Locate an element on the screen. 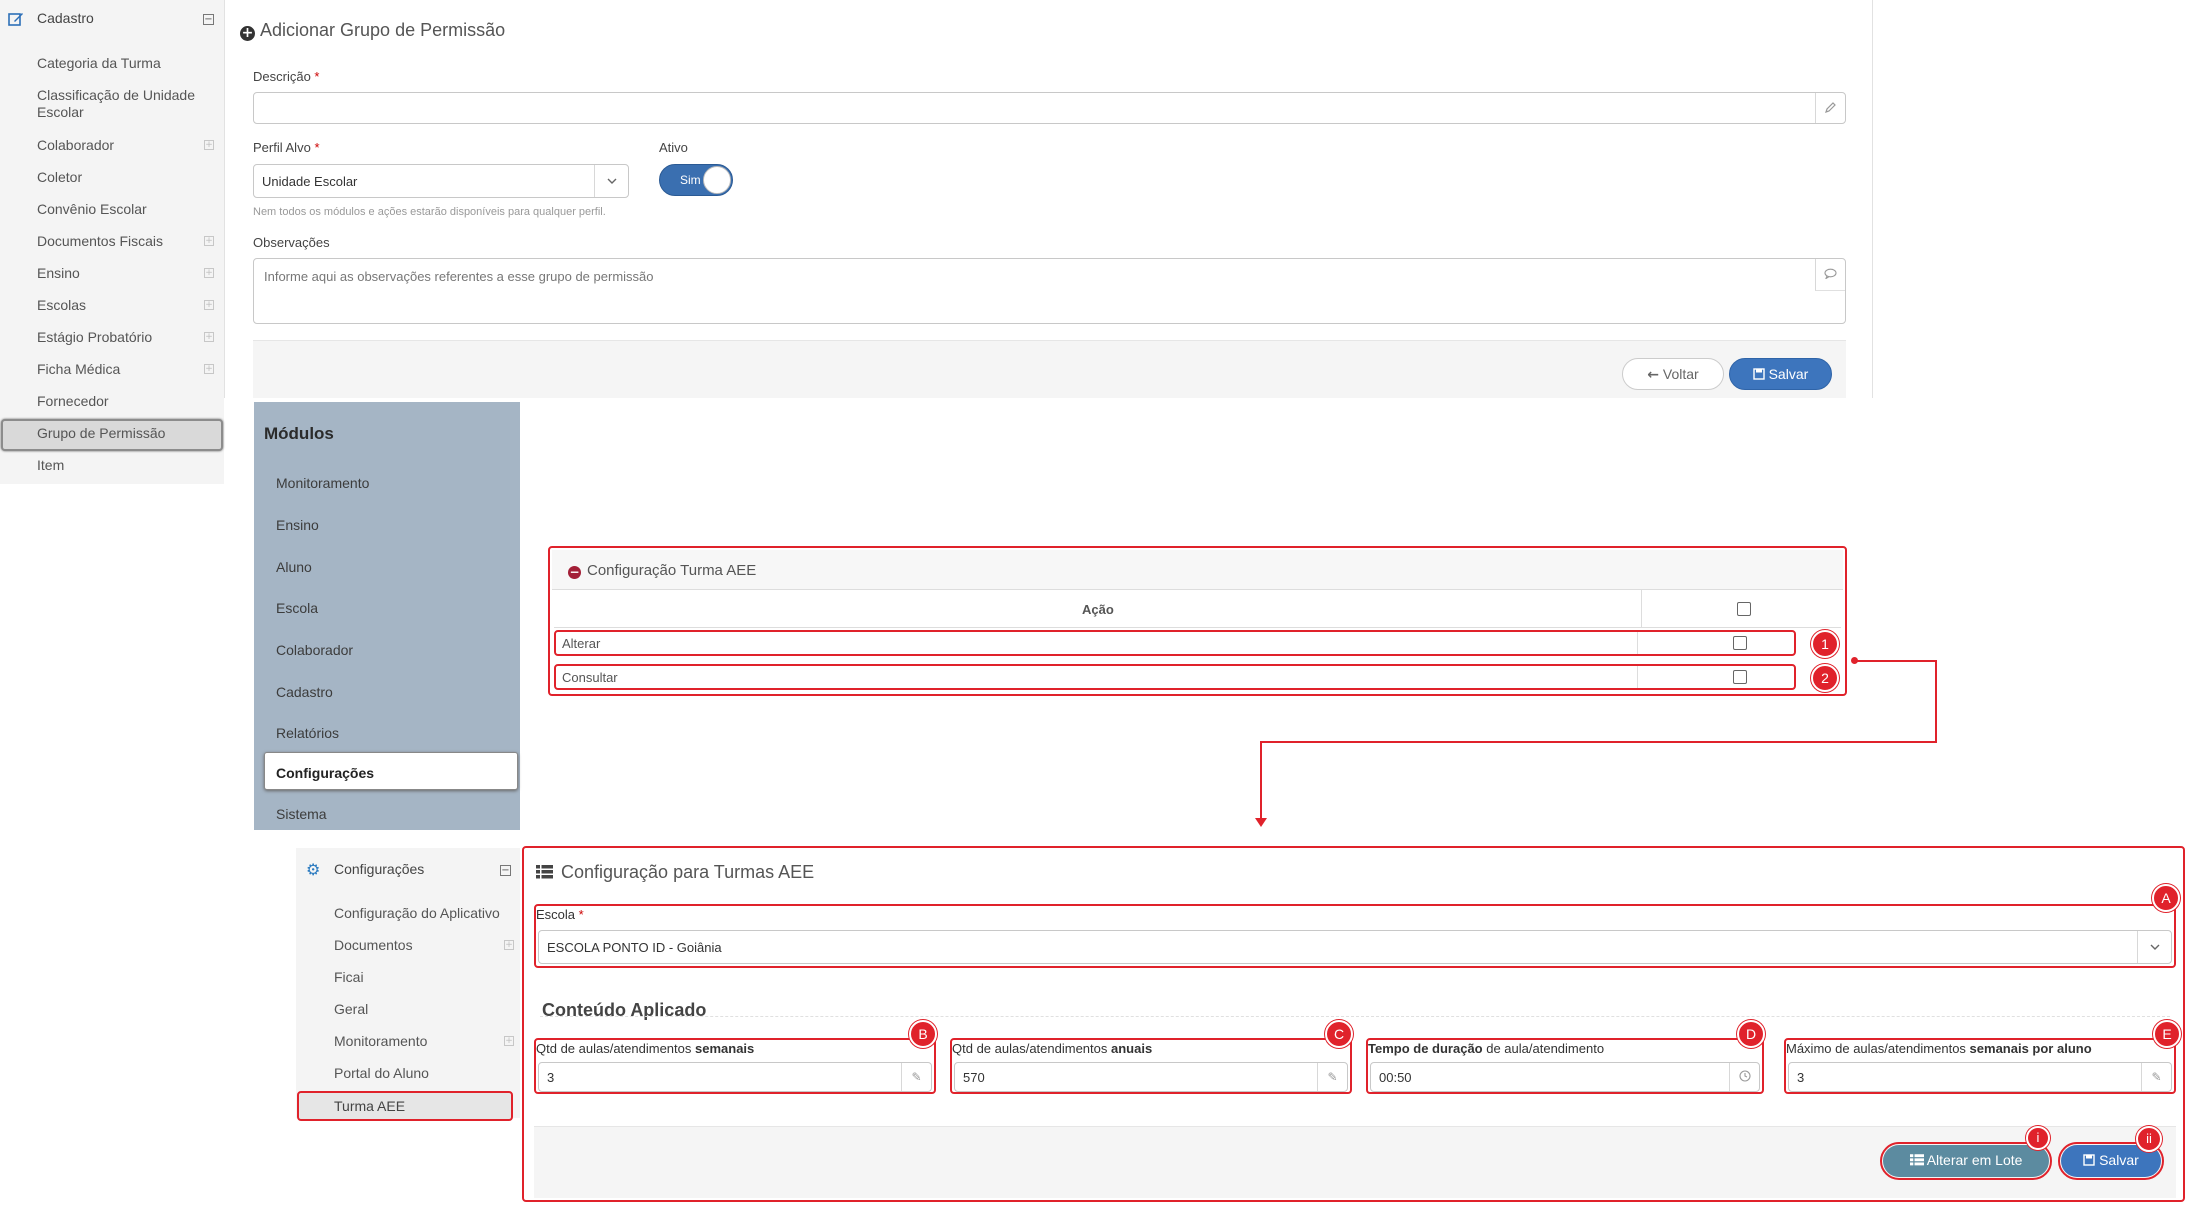 This screenshot has height=1206, width=2192. sidebar-item-classificacao: Classificação de Unidade Escolar is located at coordinates (122, 104).